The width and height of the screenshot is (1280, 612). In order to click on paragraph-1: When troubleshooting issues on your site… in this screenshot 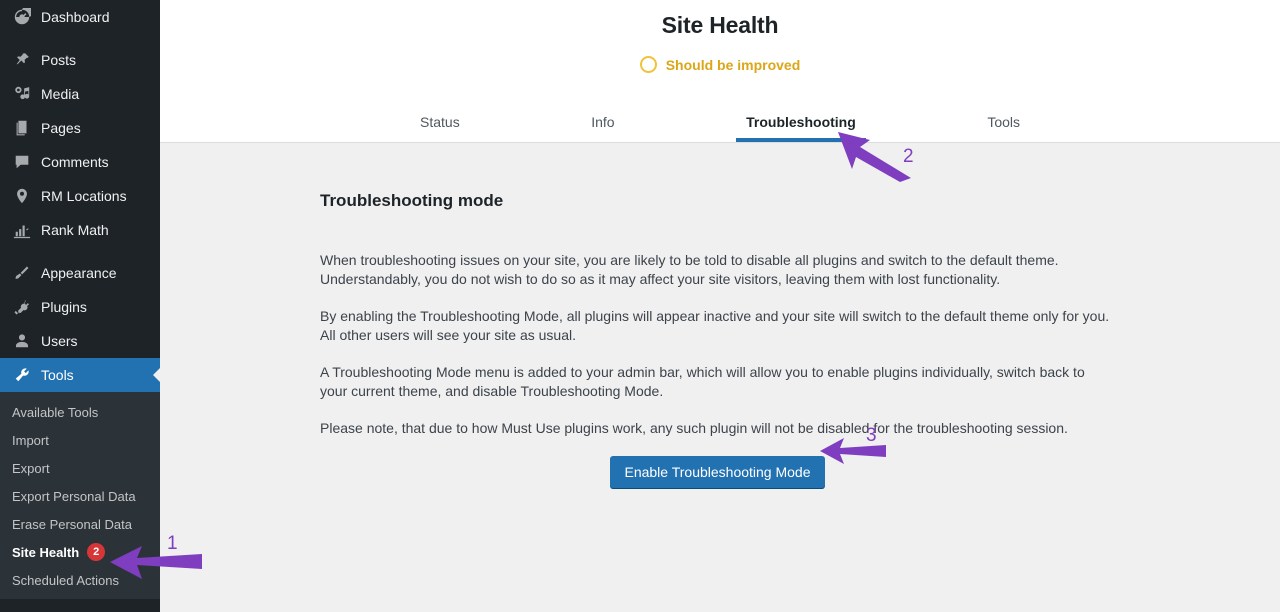, I will do `click(689, 269)`.